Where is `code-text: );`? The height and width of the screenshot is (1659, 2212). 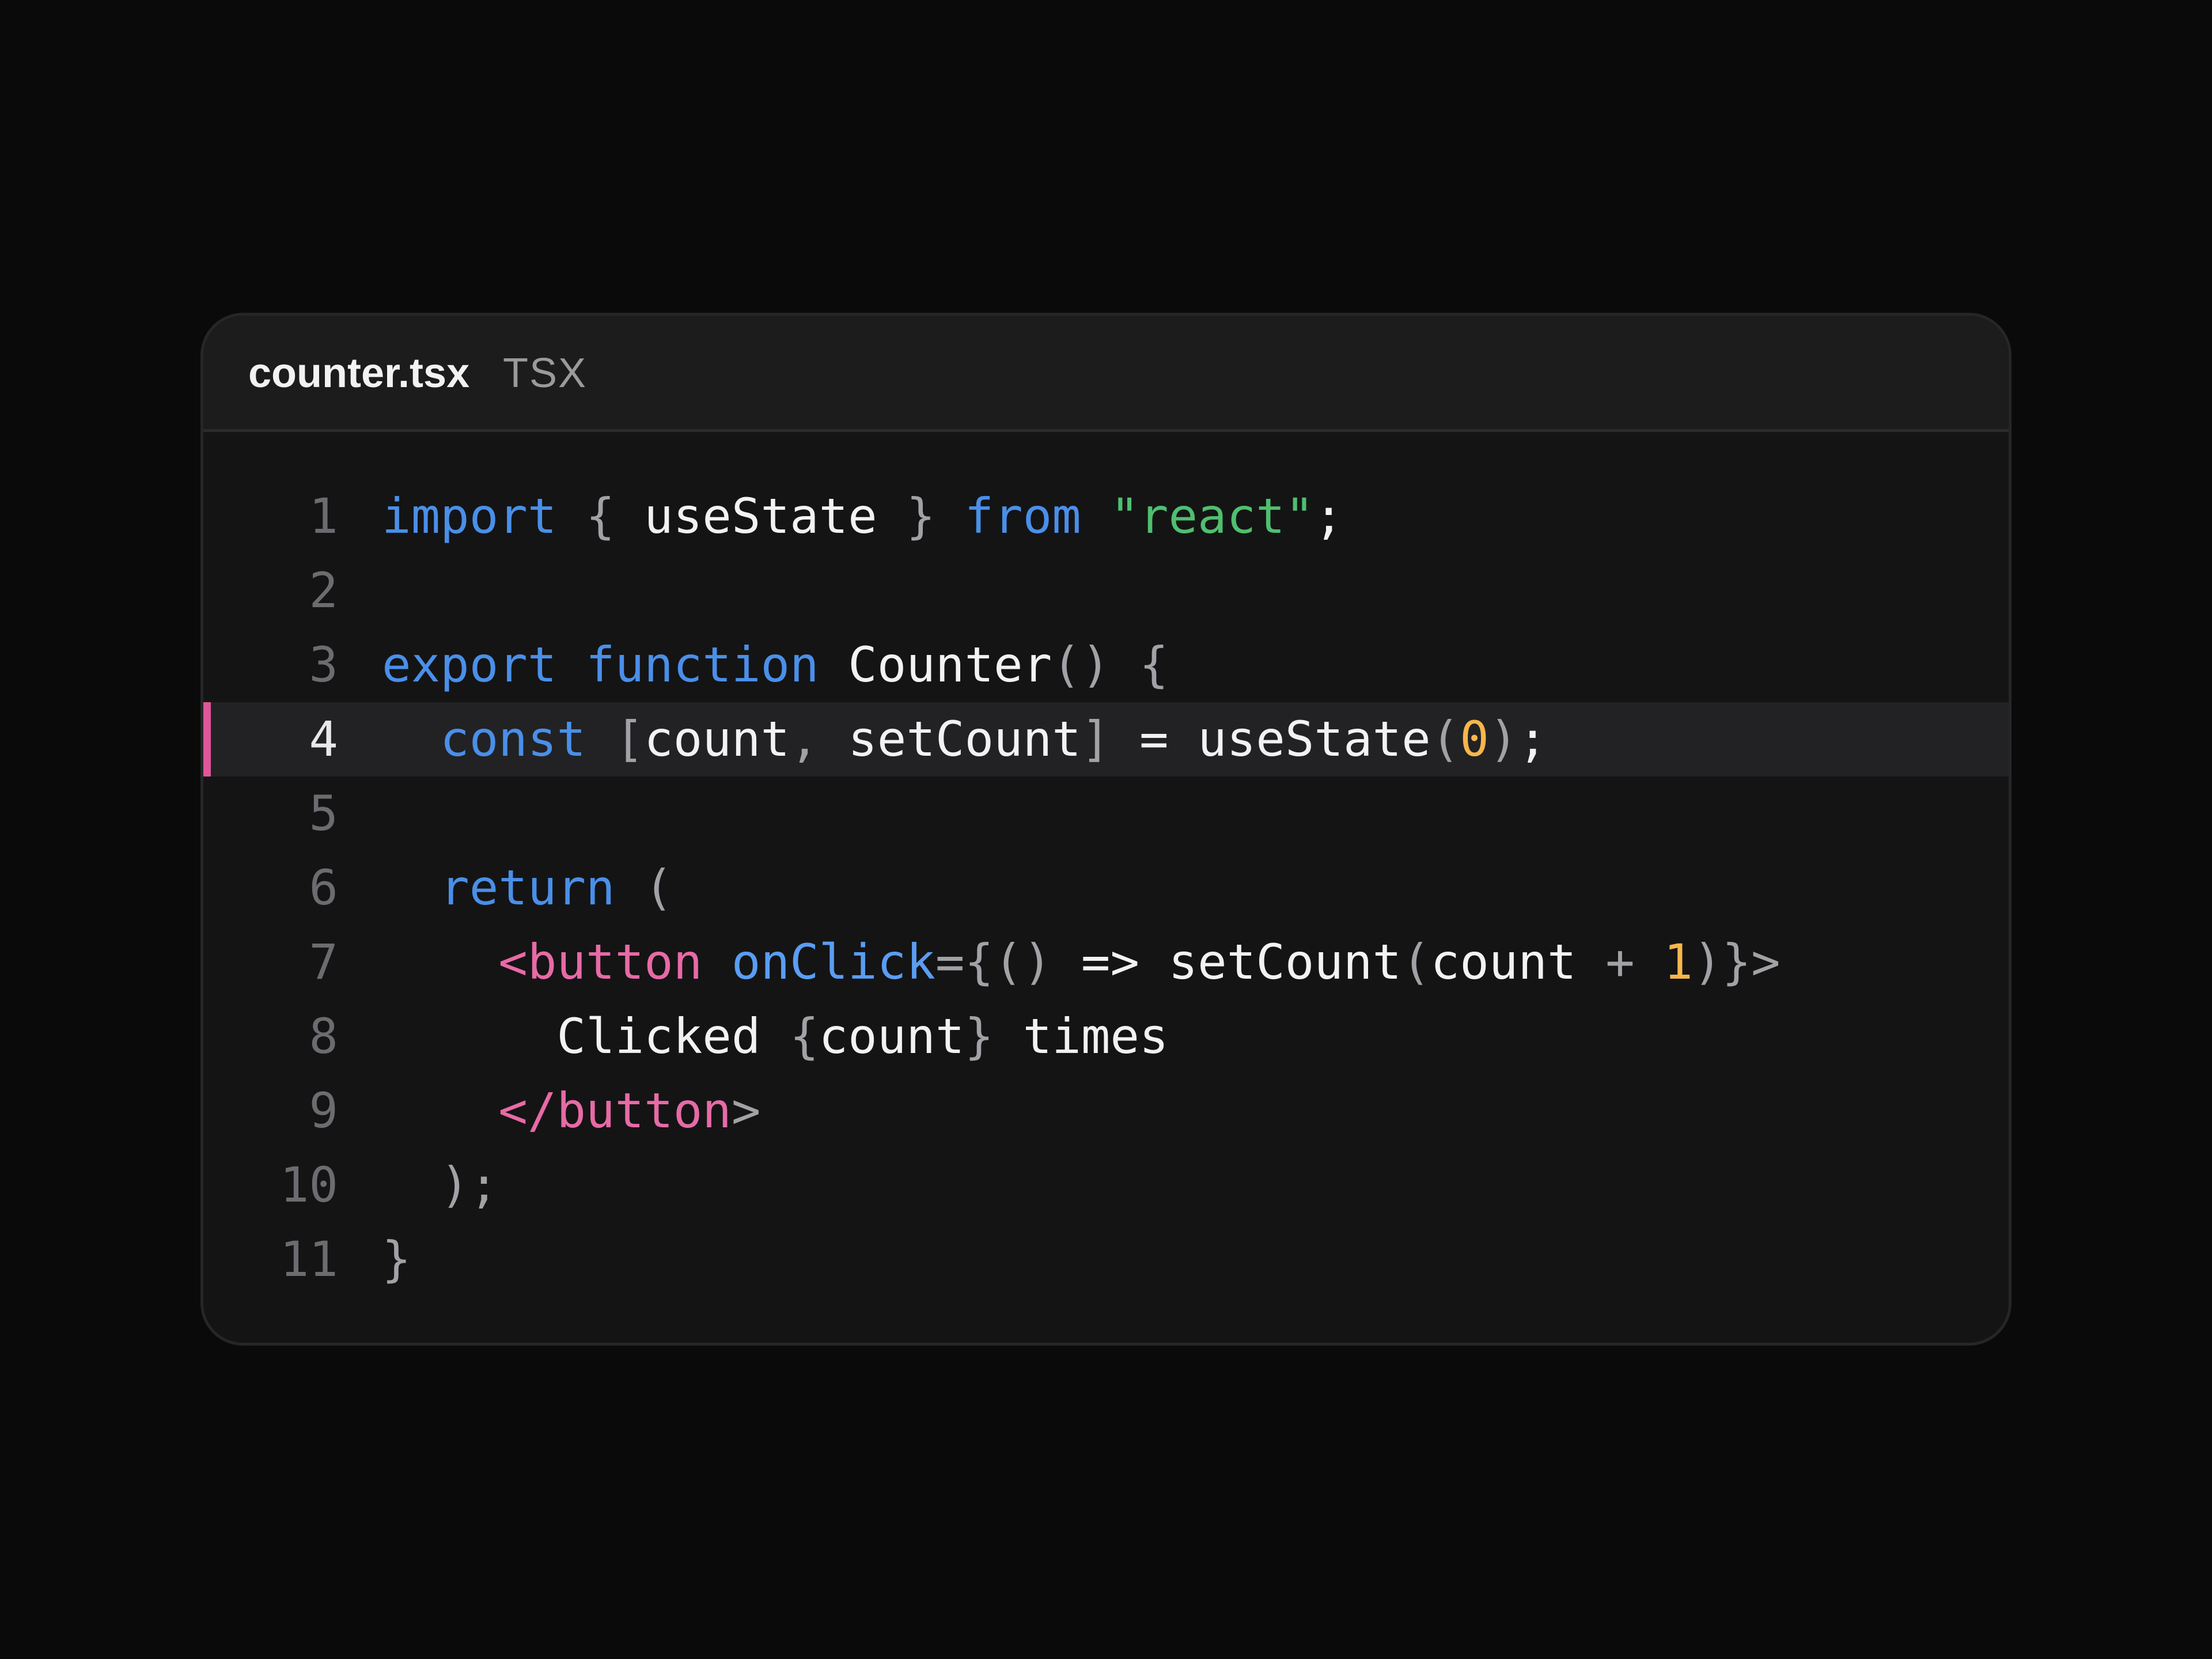 code-text: ); is located at coordinates (440, 1185).